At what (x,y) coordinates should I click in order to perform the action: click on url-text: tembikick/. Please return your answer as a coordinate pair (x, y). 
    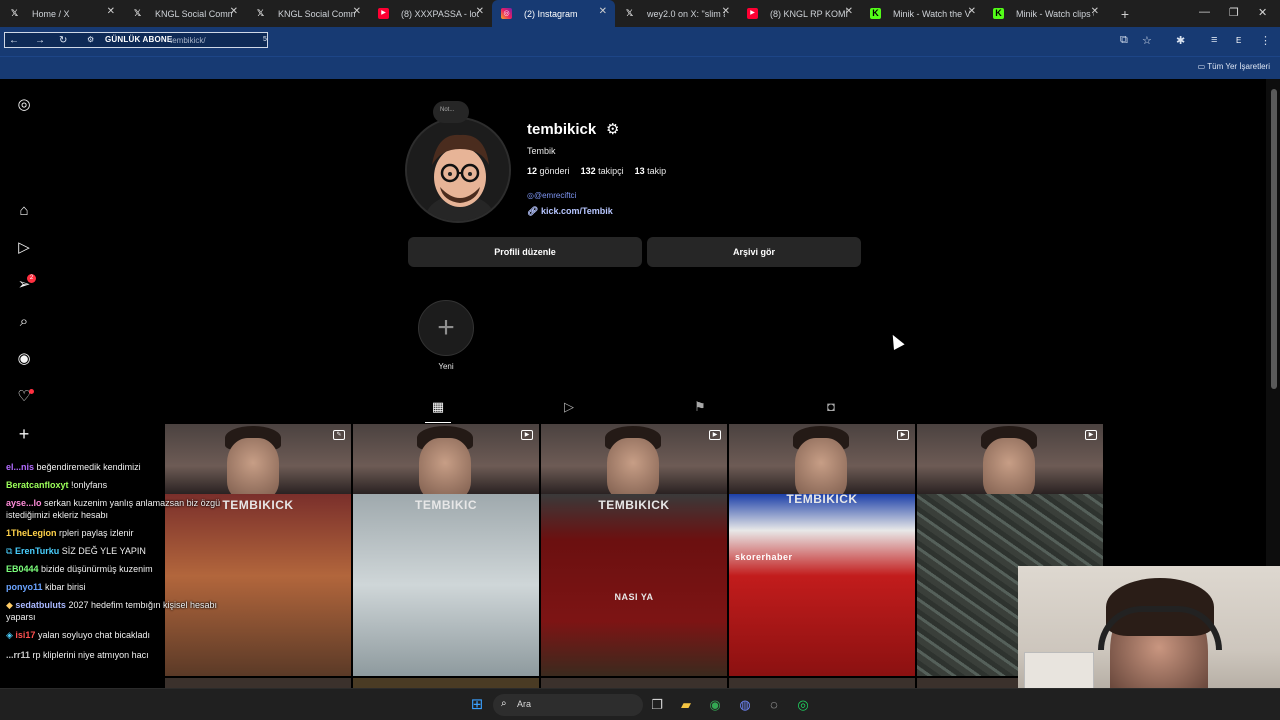
    Looking at the image, I should click on (188, 40).